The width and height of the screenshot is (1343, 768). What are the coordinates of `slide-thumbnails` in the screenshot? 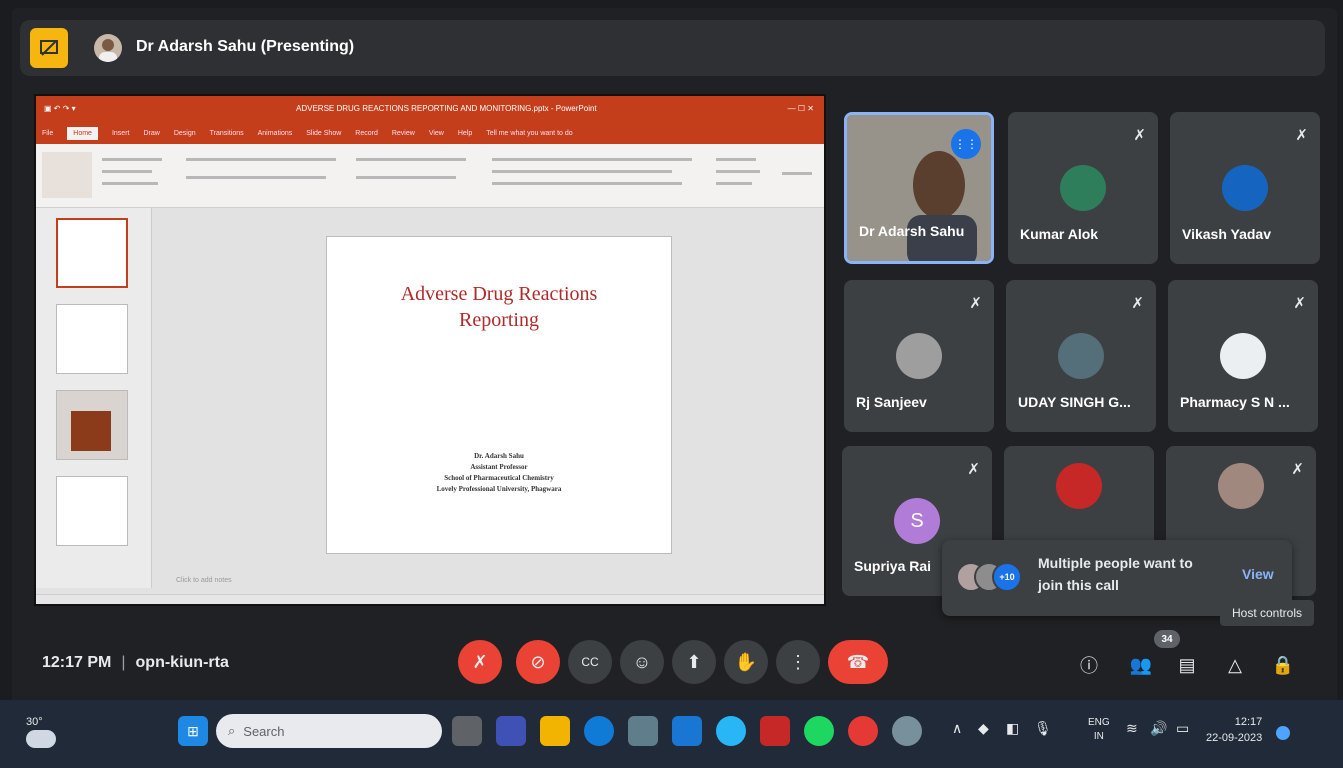 It's located at (94, 398).